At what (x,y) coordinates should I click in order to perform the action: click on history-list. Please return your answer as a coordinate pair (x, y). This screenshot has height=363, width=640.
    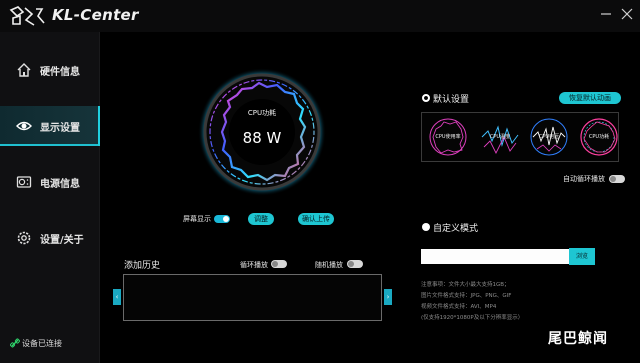
    Looking at the image, I should click on (252, 297).